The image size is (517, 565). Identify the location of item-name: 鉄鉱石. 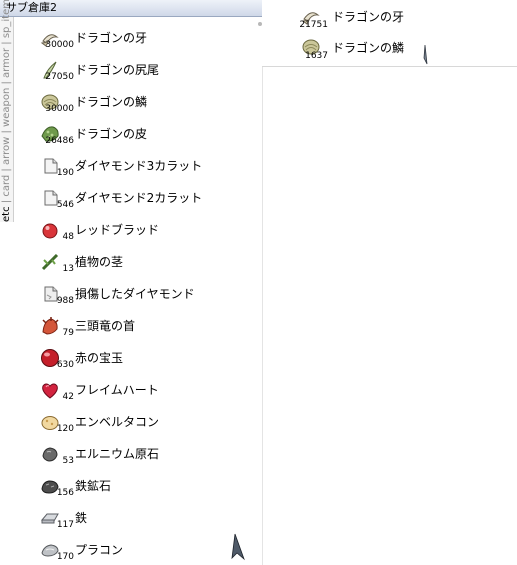
(93, 486).